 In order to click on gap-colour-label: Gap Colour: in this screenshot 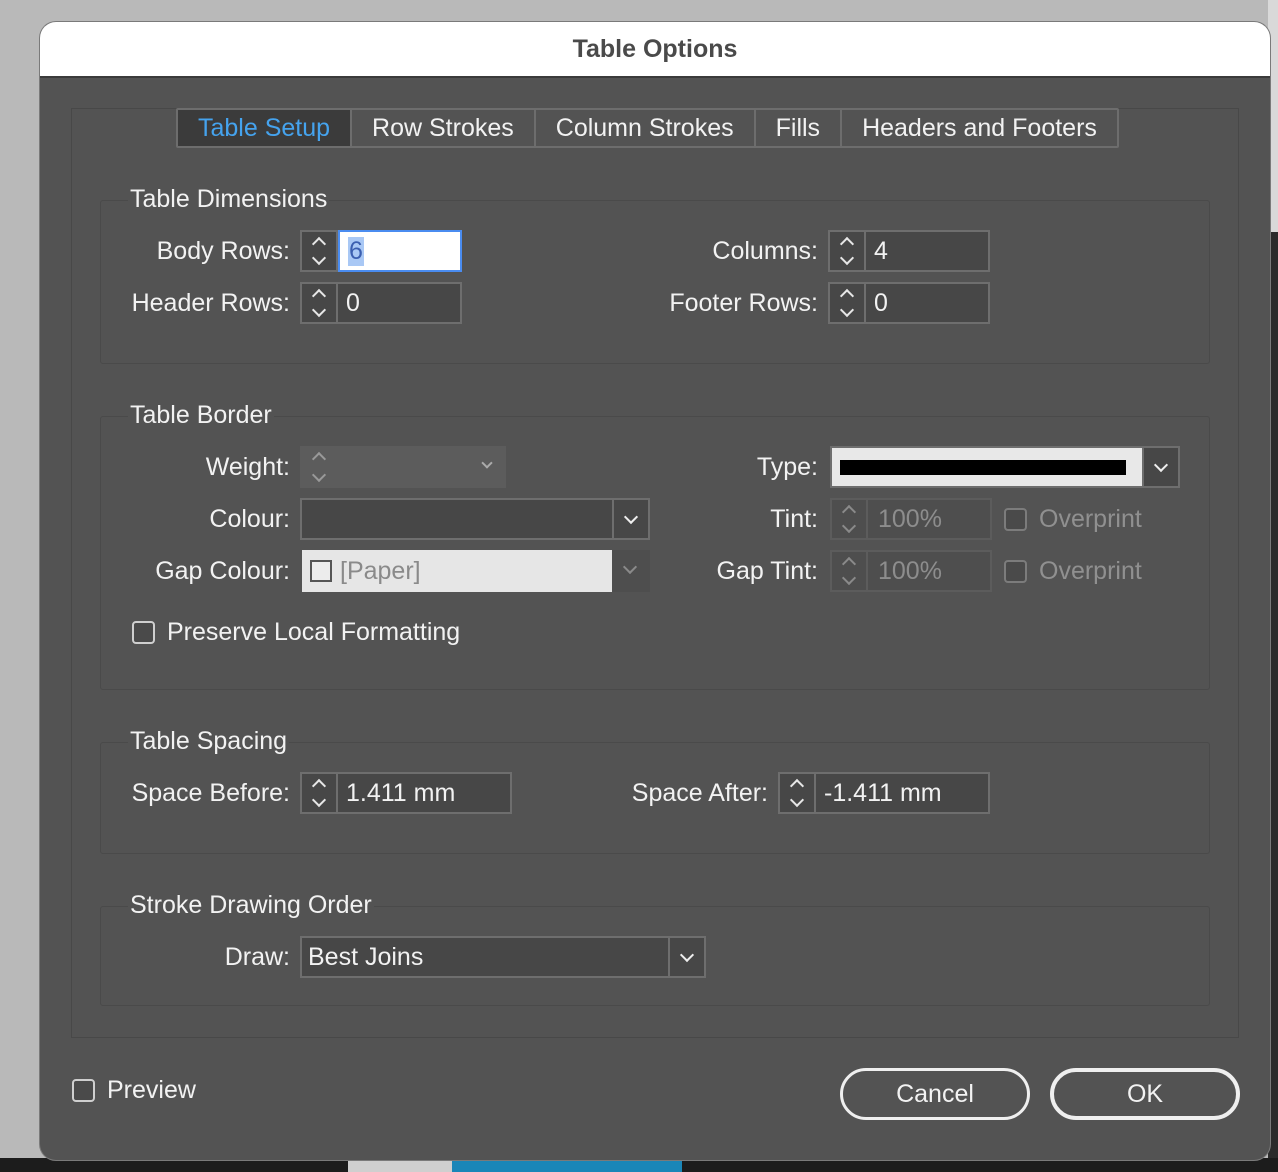, I will do `click(222, 571)`.